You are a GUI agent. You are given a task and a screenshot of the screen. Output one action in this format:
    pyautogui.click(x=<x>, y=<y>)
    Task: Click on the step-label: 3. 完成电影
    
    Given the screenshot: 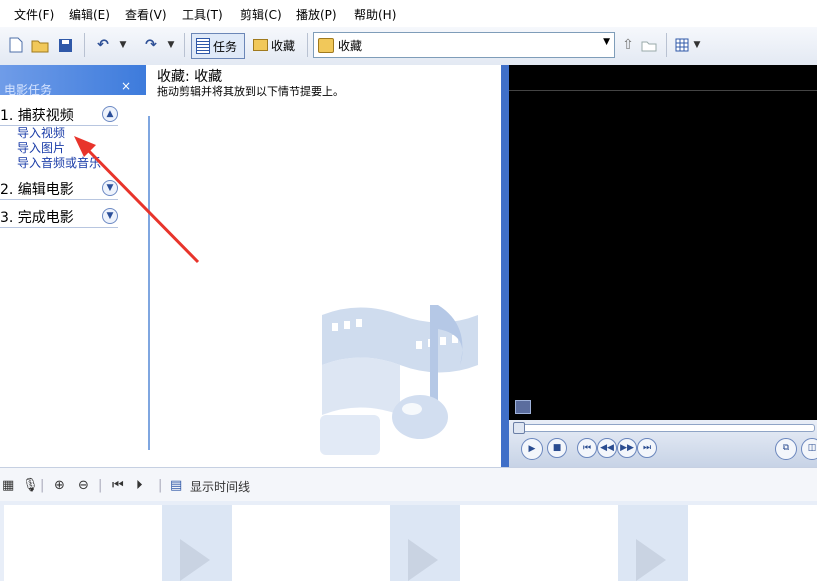 What is the action you would take?
    pyautogui.click(x=37, y=218)
    